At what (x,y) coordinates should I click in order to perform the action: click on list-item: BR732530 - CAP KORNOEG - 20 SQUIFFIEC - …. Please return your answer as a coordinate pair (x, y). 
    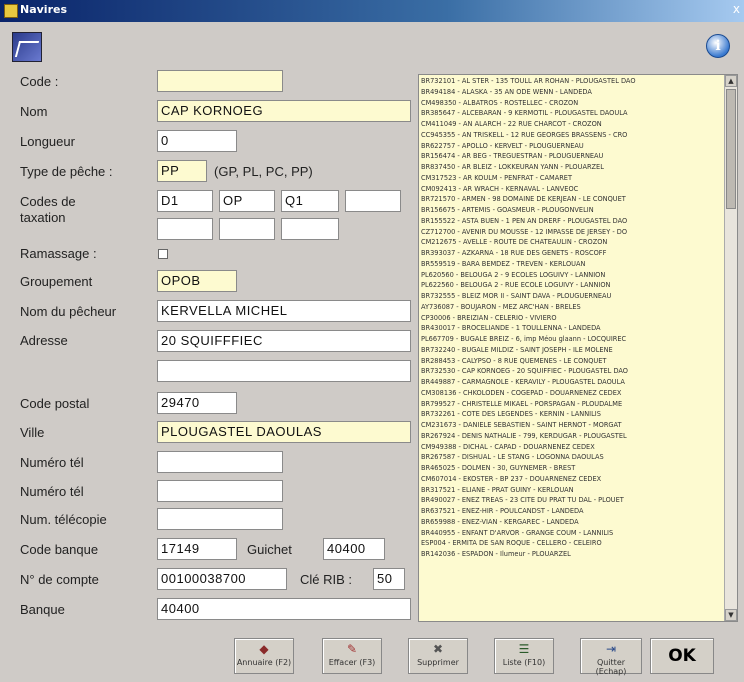
    Looking at the image, I should click on (571, 371).